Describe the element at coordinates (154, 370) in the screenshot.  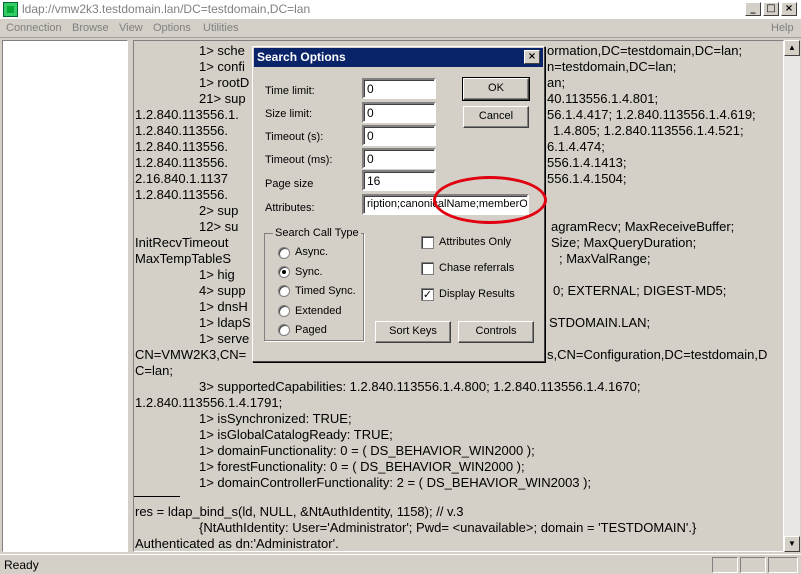
I see `output-line: C=lan;` at that location.